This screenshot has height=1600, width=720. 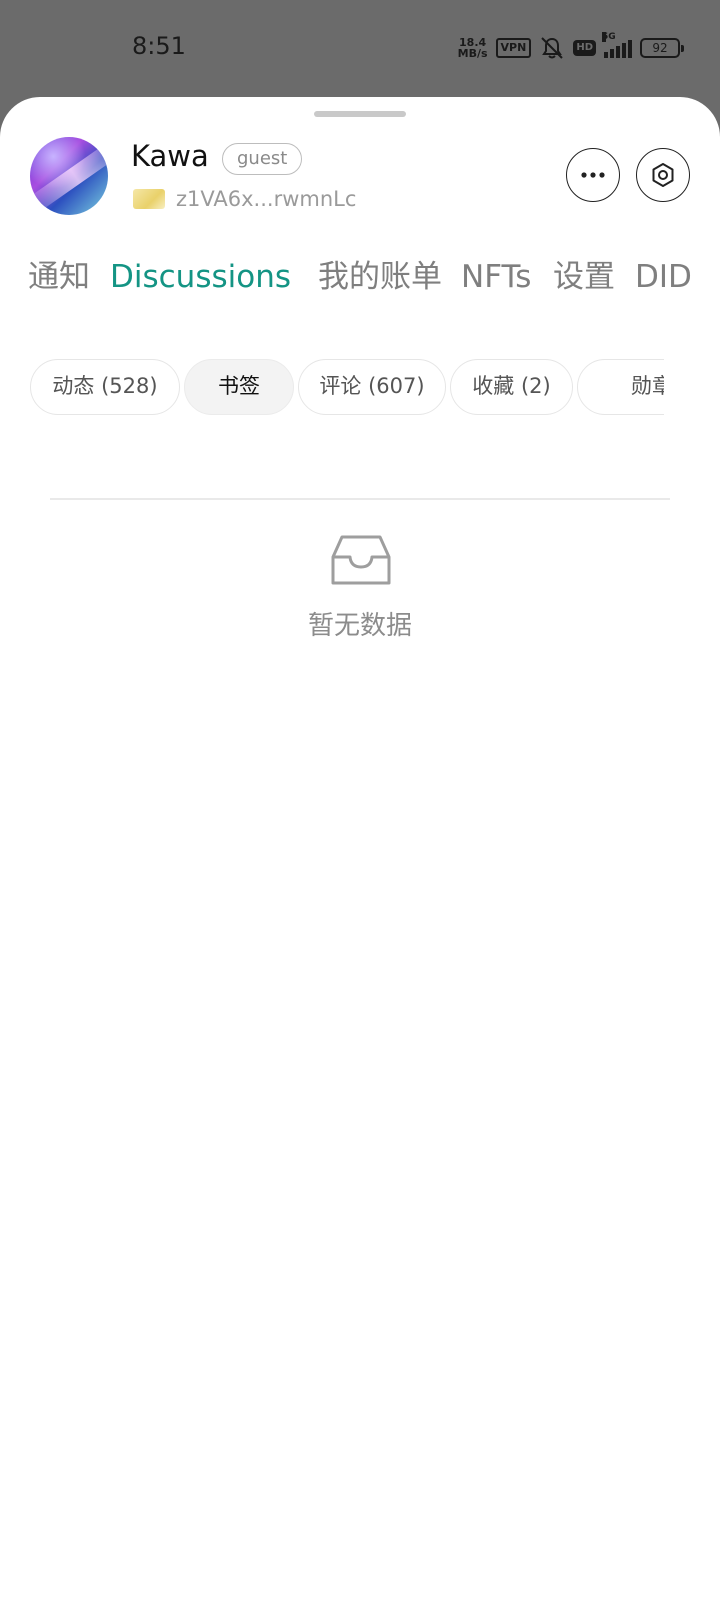 What do you see at coordinates (380, 277) in the screenshot?
I see `tab-my-bills: 我的账单` at bounding box center [380, 277].